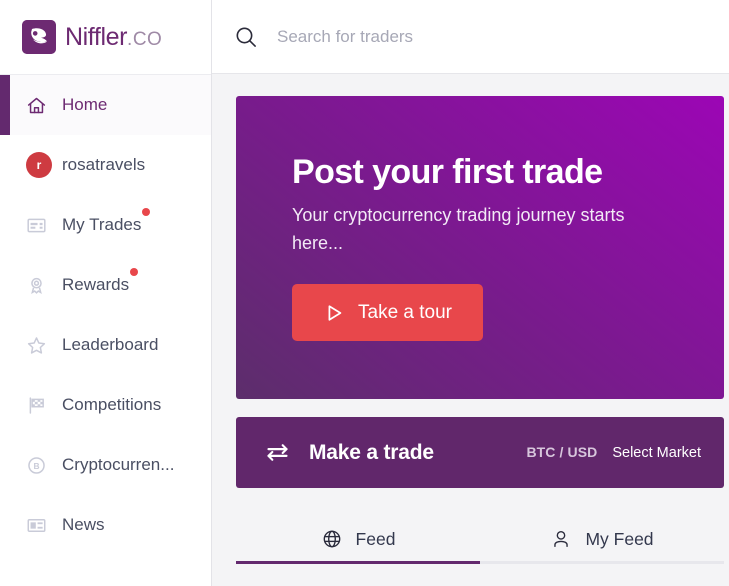 The image size is (729, 586). What do you see at coordinates (480, 452) in the screenshot?
I see `make-a-trade-bar: Make a trade BTC / USD Select Market` at bounding box center [480, 452].